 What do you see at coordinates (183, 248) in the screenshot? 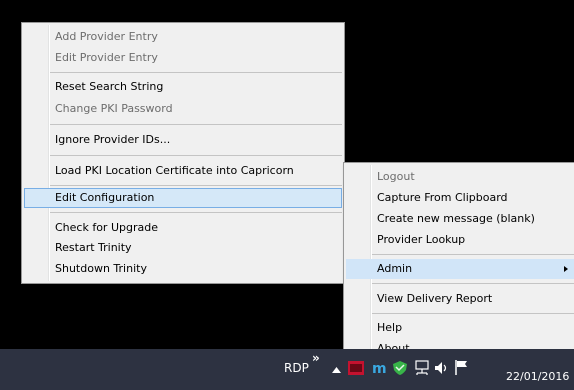
I see `menu-item-restart-trinity: Restart Trinity` at bounding box center [183, 248].